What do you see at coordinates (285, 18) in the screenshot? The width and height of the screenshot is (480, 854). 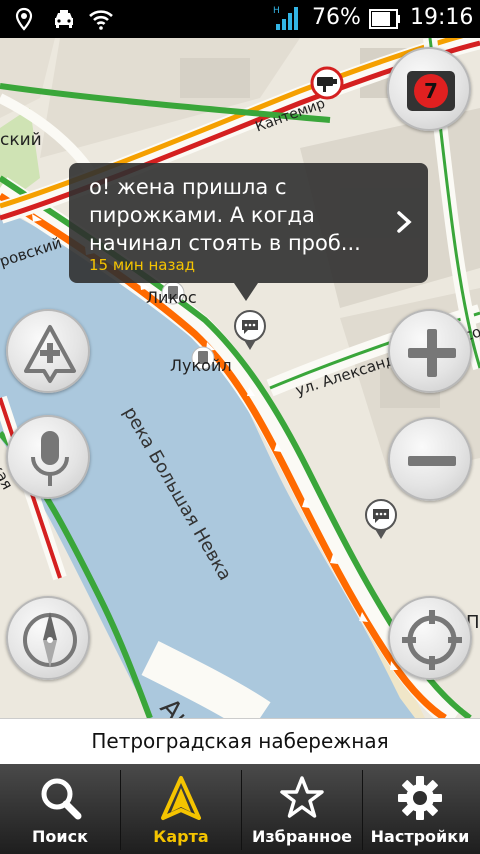 I see `signal-icon: H` at bounding box center [285, 18].